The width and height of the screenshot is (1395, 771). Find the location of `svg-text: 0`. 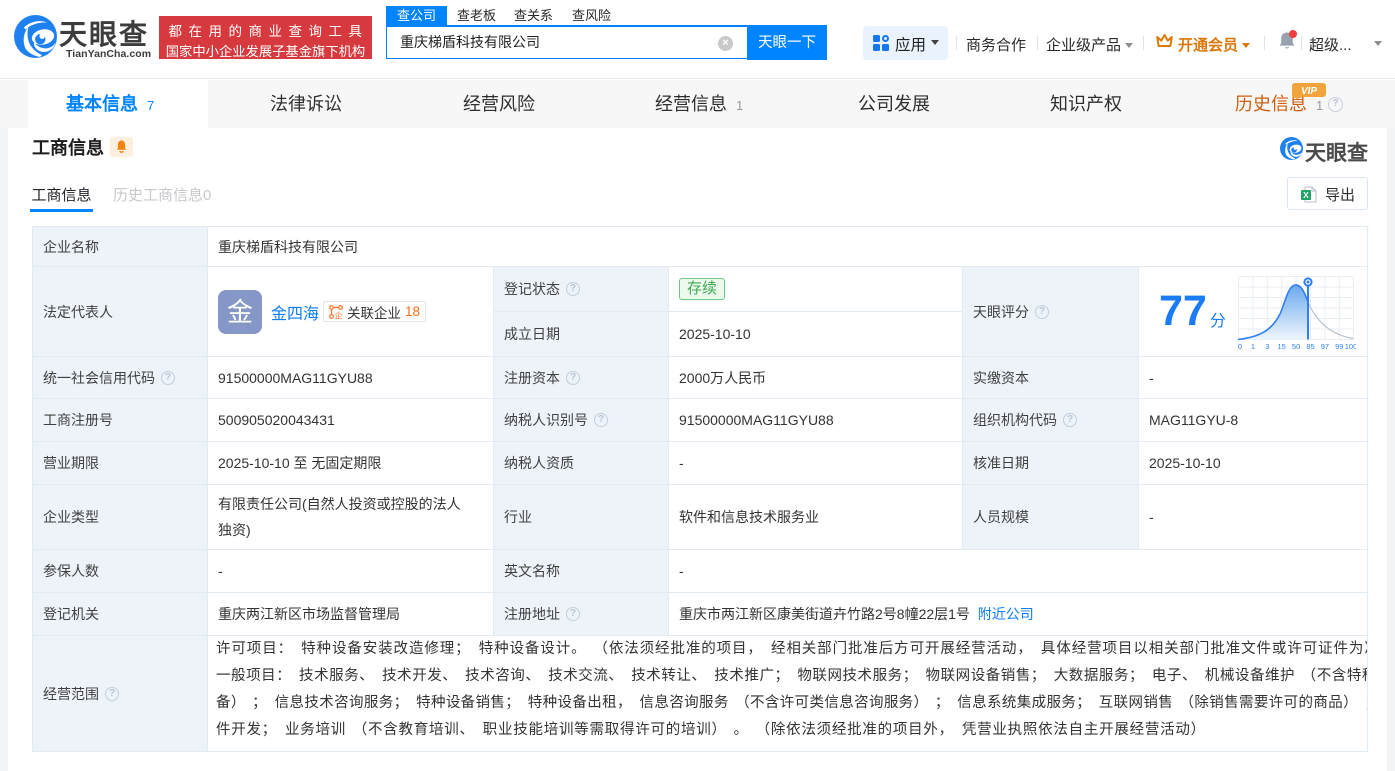

svg-text: 0 is located at coordinates (1240, 346).